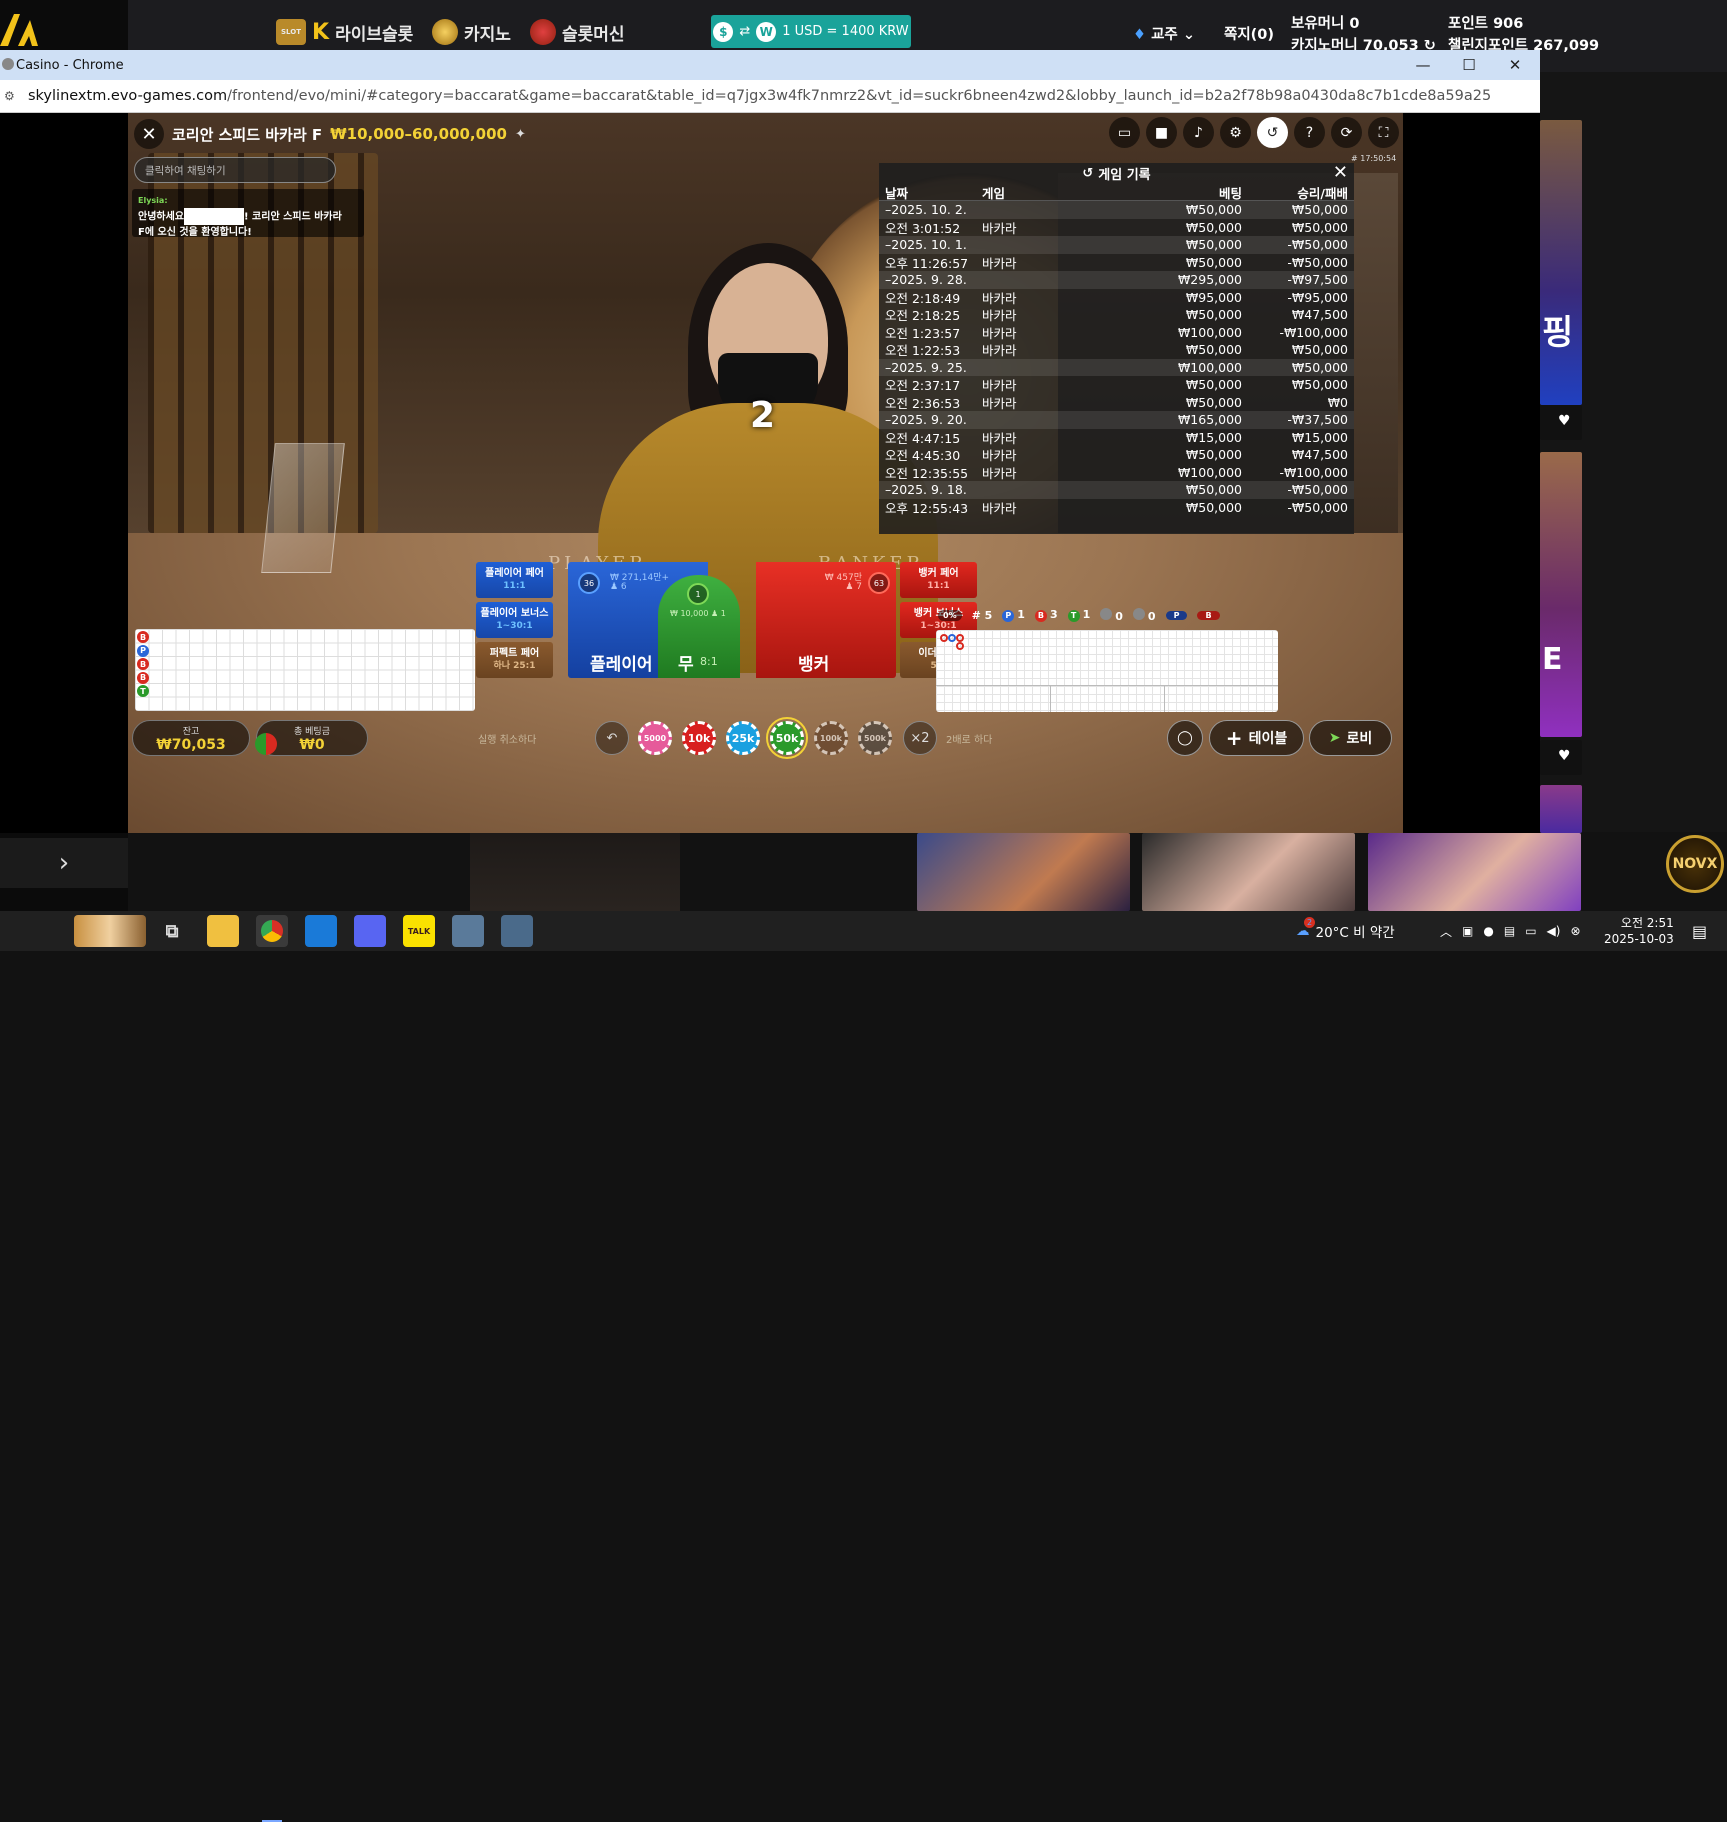 The width and height of the screenshot is (1727, 1822). I want to click on help-icon: ?, so click(1309, 132).